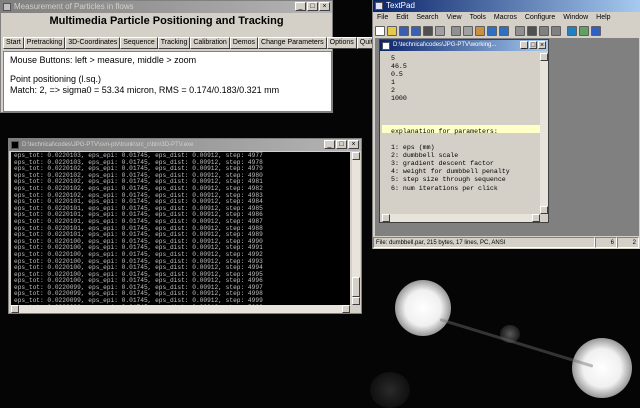 This screenshot has height=408, width=640. I want to click on menu-pretracking: Pretracking, so click(44, 43).